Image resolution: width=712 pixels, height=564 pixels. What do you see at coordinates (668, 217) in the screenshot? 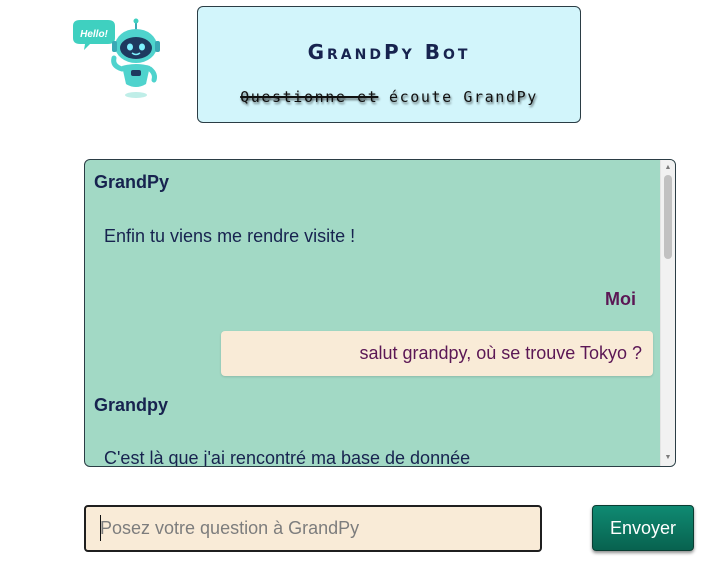
I see `scroll-thumb` at bounding box center [668, 217].